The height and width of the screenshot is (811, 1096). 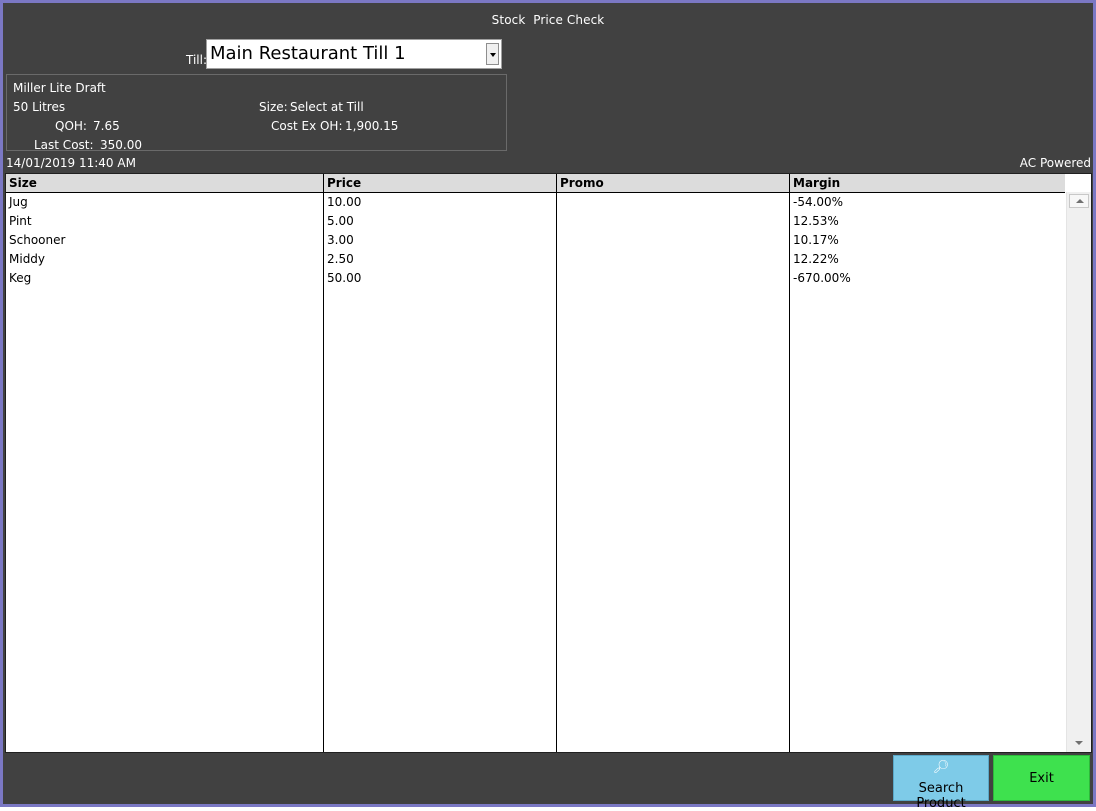 What do you see at coordinates (197, 60) in the screenshot?
I see `till-label: Till:` at bounding box center [197, 60].